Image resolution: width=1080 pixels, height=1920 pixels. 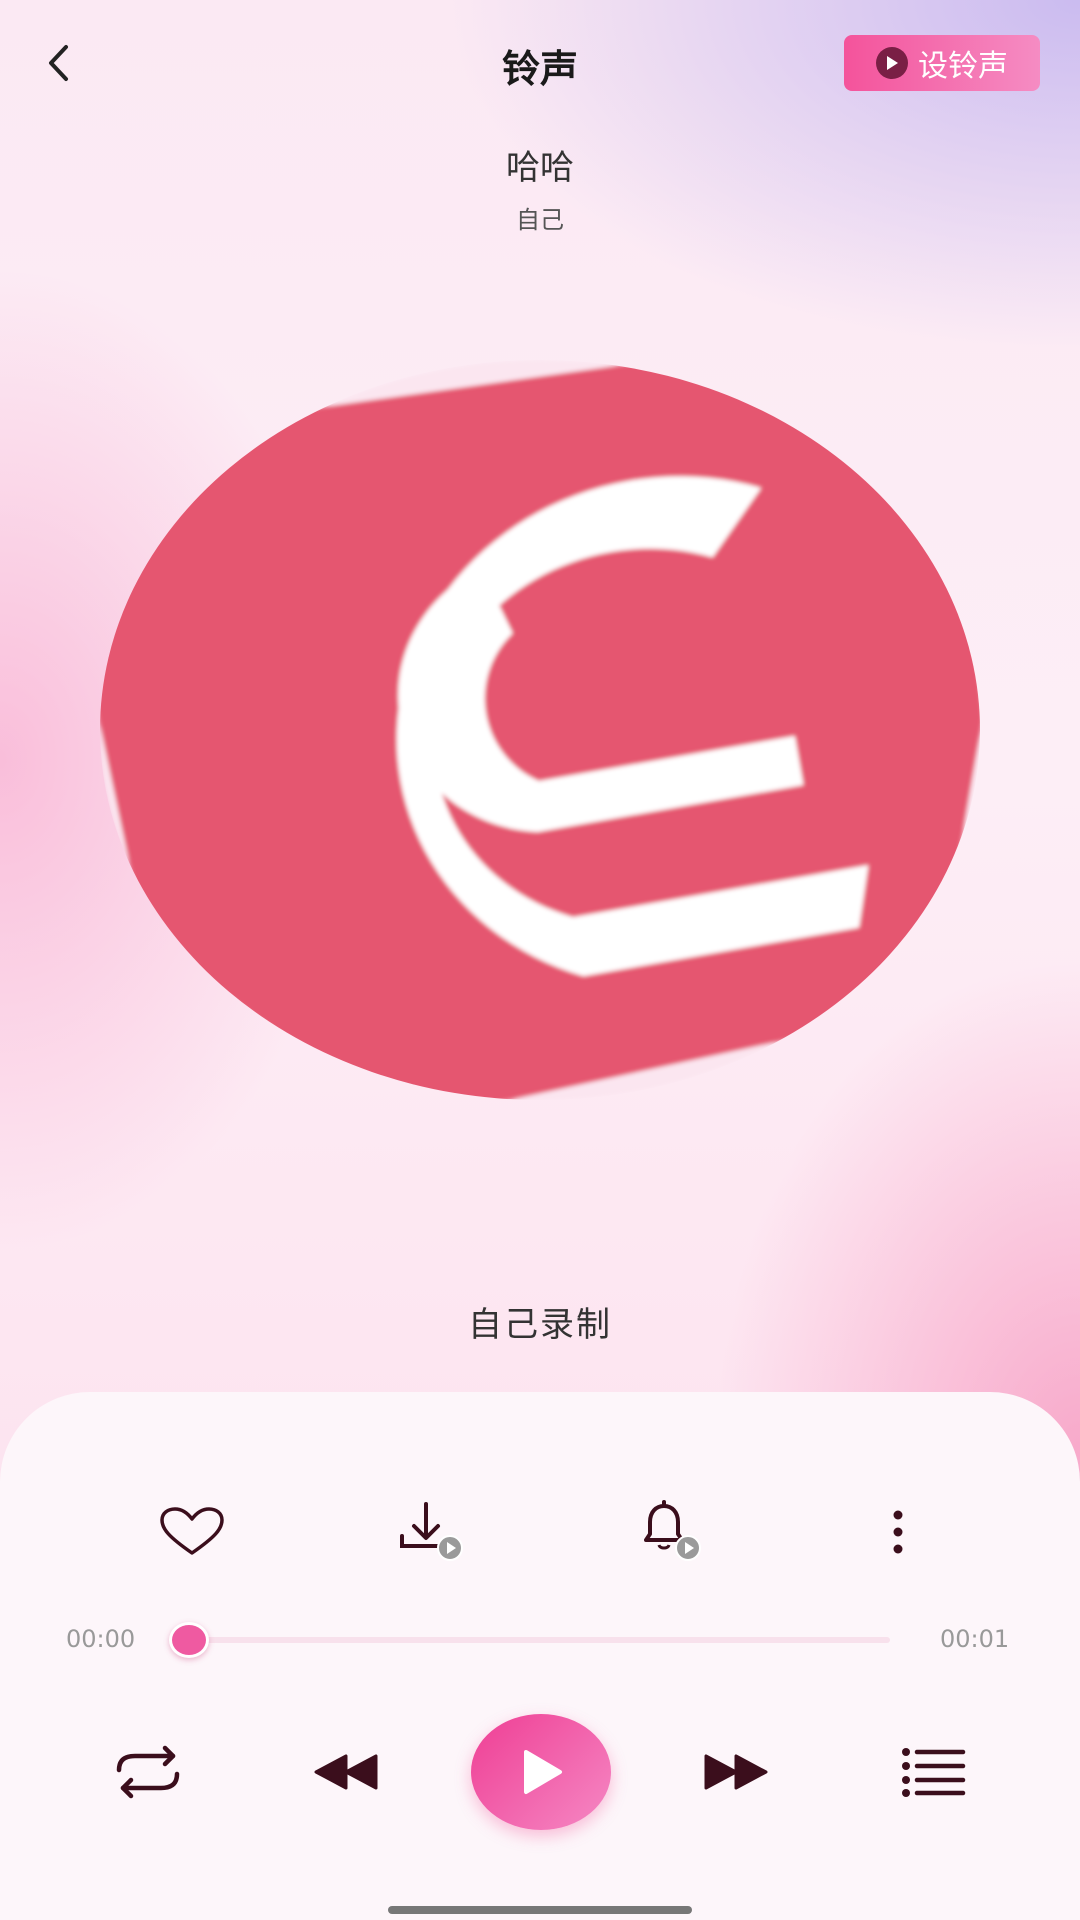 I want to click on bell-icon, so click(x=672, y=1530).